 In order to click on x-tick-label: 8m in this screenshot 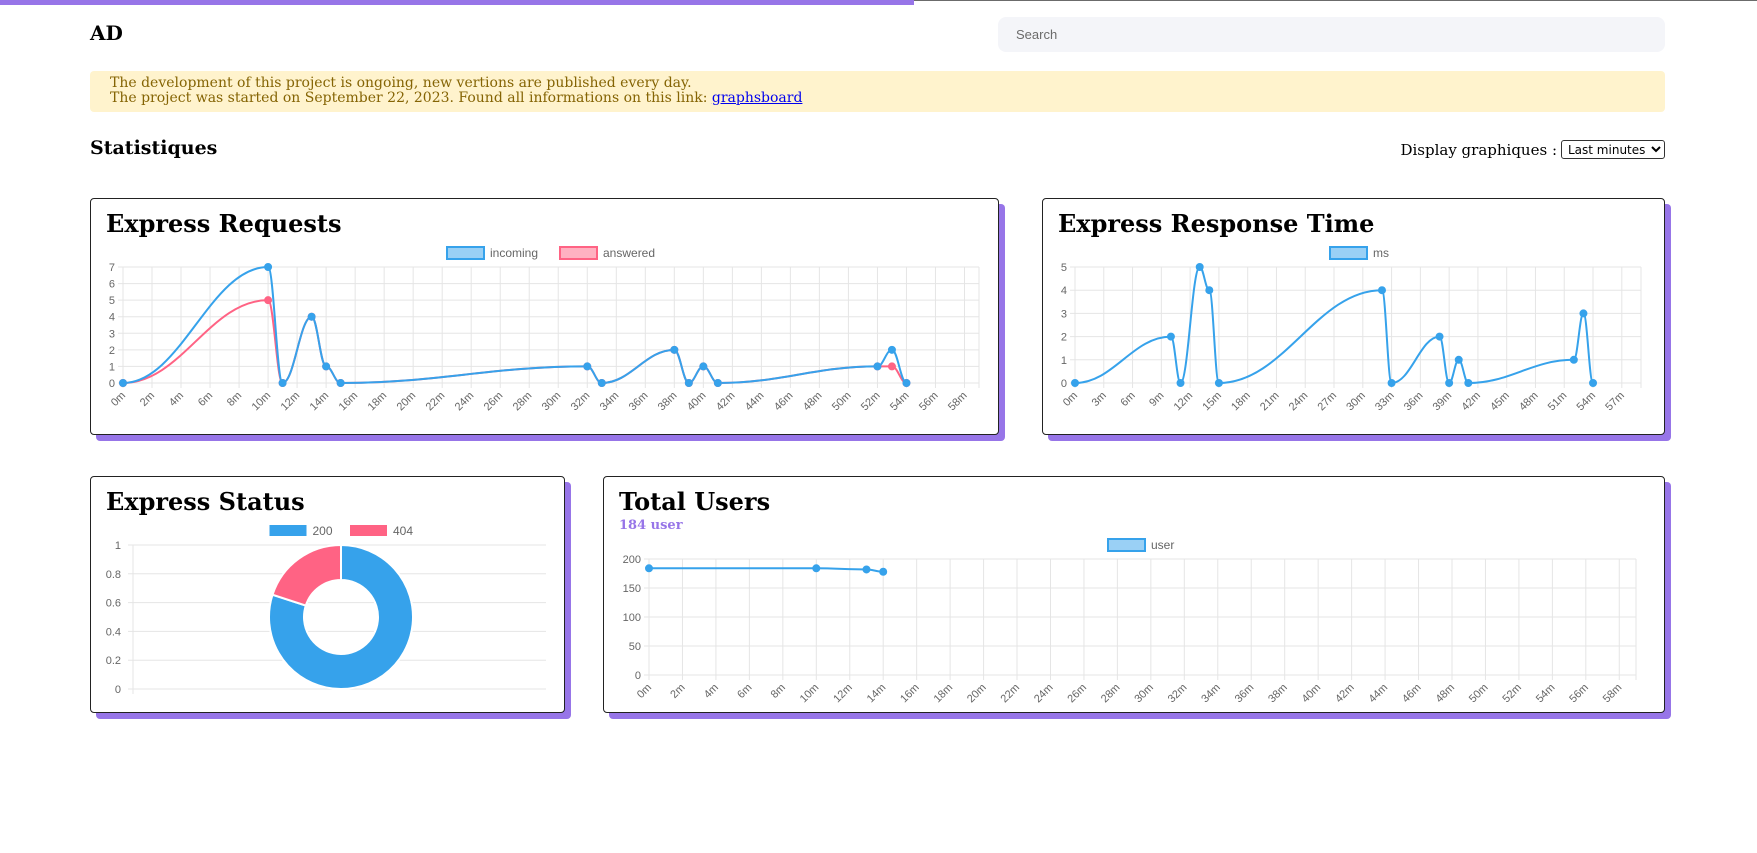, I will do `click(234, 399)`.